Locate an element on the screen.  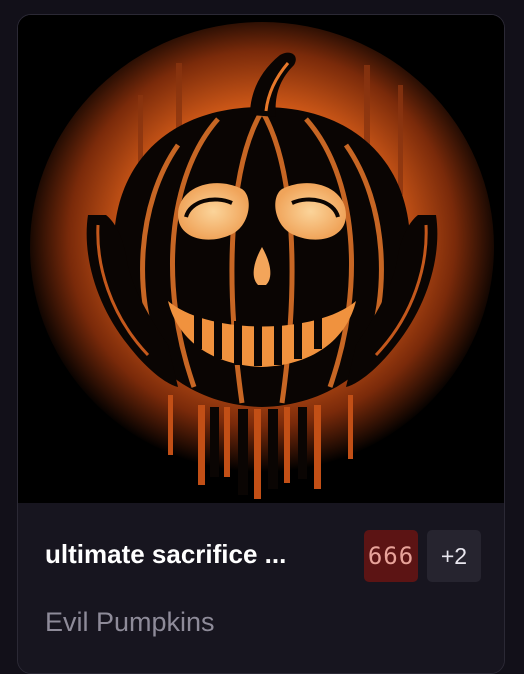
number-badge: 666 is located at coordinates (391, 556).